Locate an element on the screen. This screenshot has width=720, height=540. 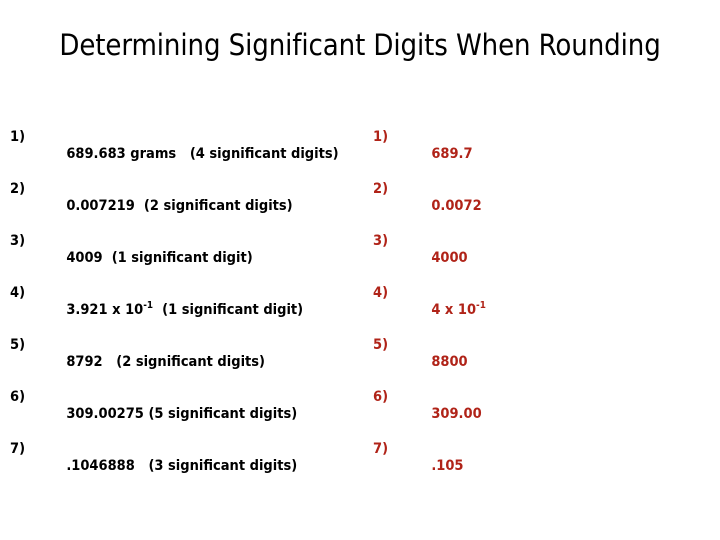
answer-row: 4) 4 x 10-1 is located at coordinates (538, 311).